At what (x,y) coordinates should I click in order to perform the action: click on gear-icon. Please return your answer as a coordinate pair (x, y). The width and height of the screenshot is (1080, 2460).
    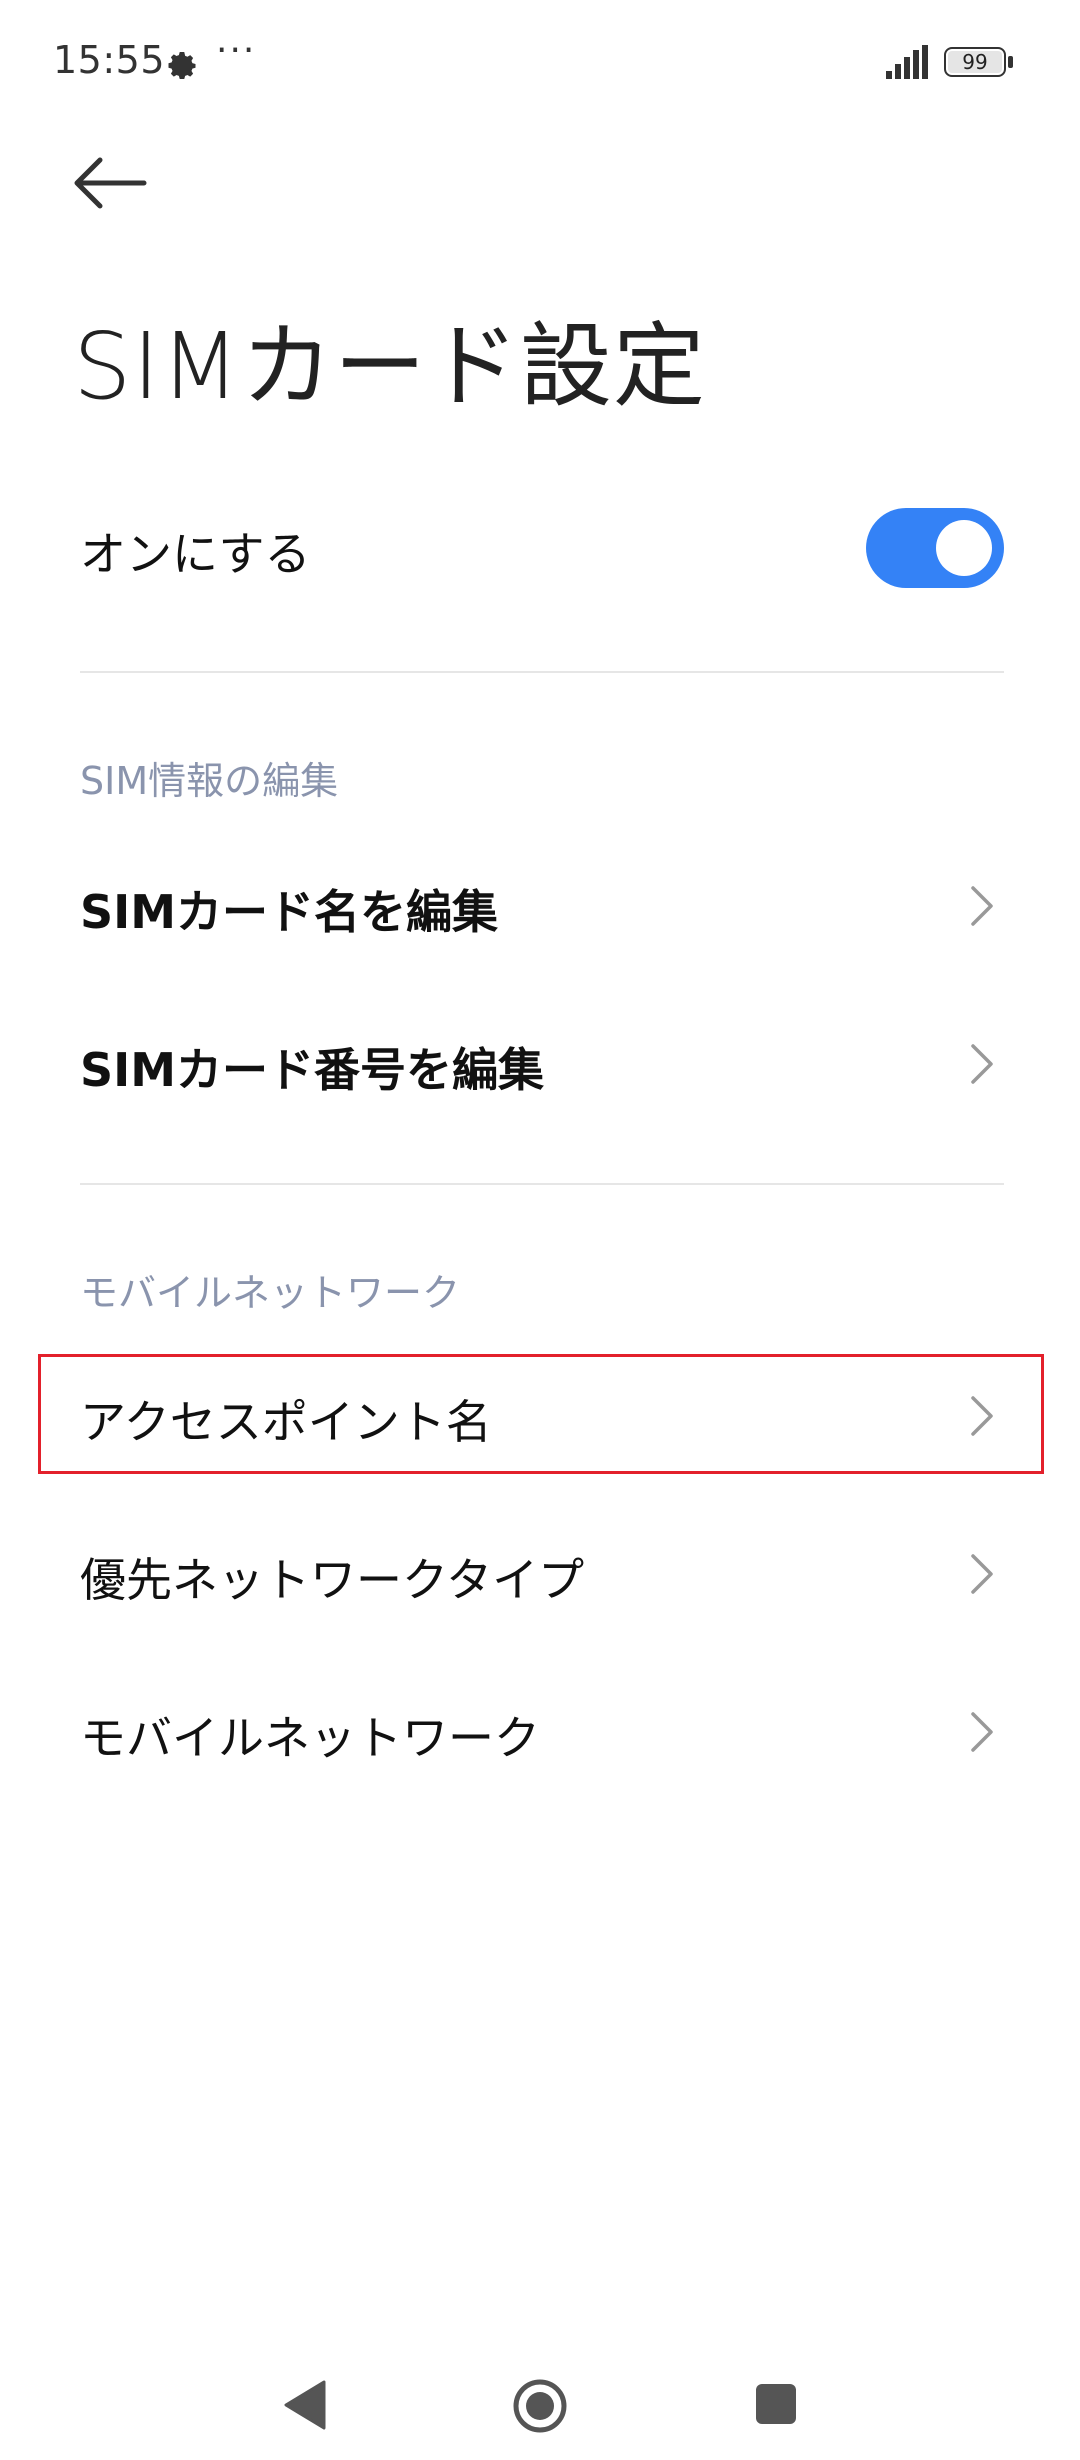
    Looking at the image, I should click on (182, 65).